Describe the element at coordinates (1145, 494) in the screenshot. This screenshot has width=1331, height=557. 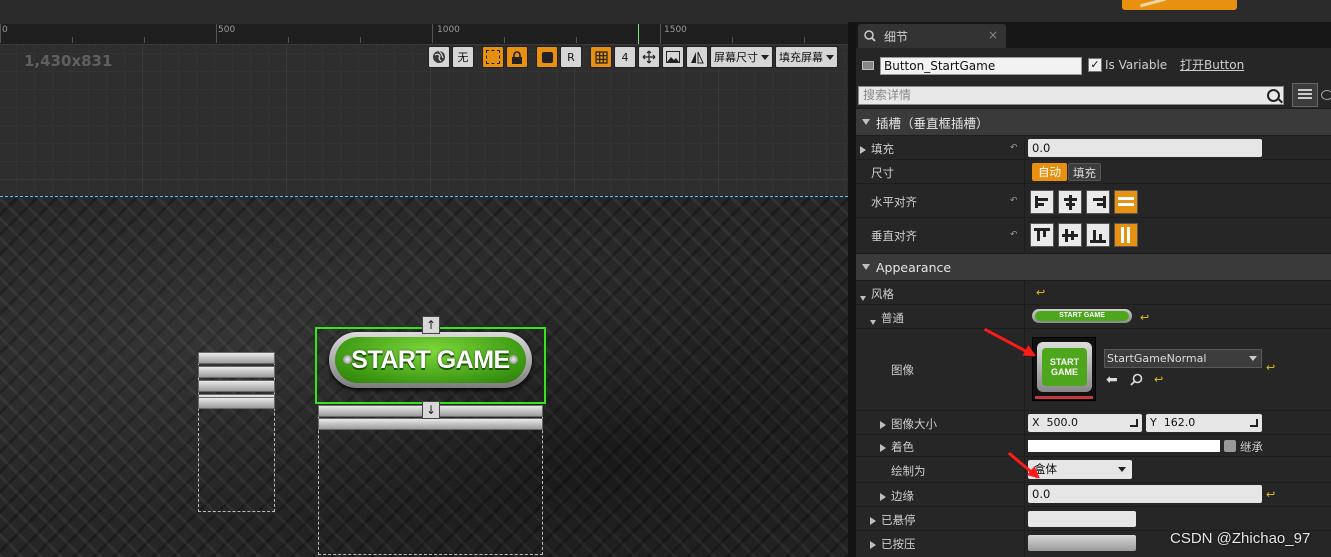
I see `margin-field: 0.0` at that location.